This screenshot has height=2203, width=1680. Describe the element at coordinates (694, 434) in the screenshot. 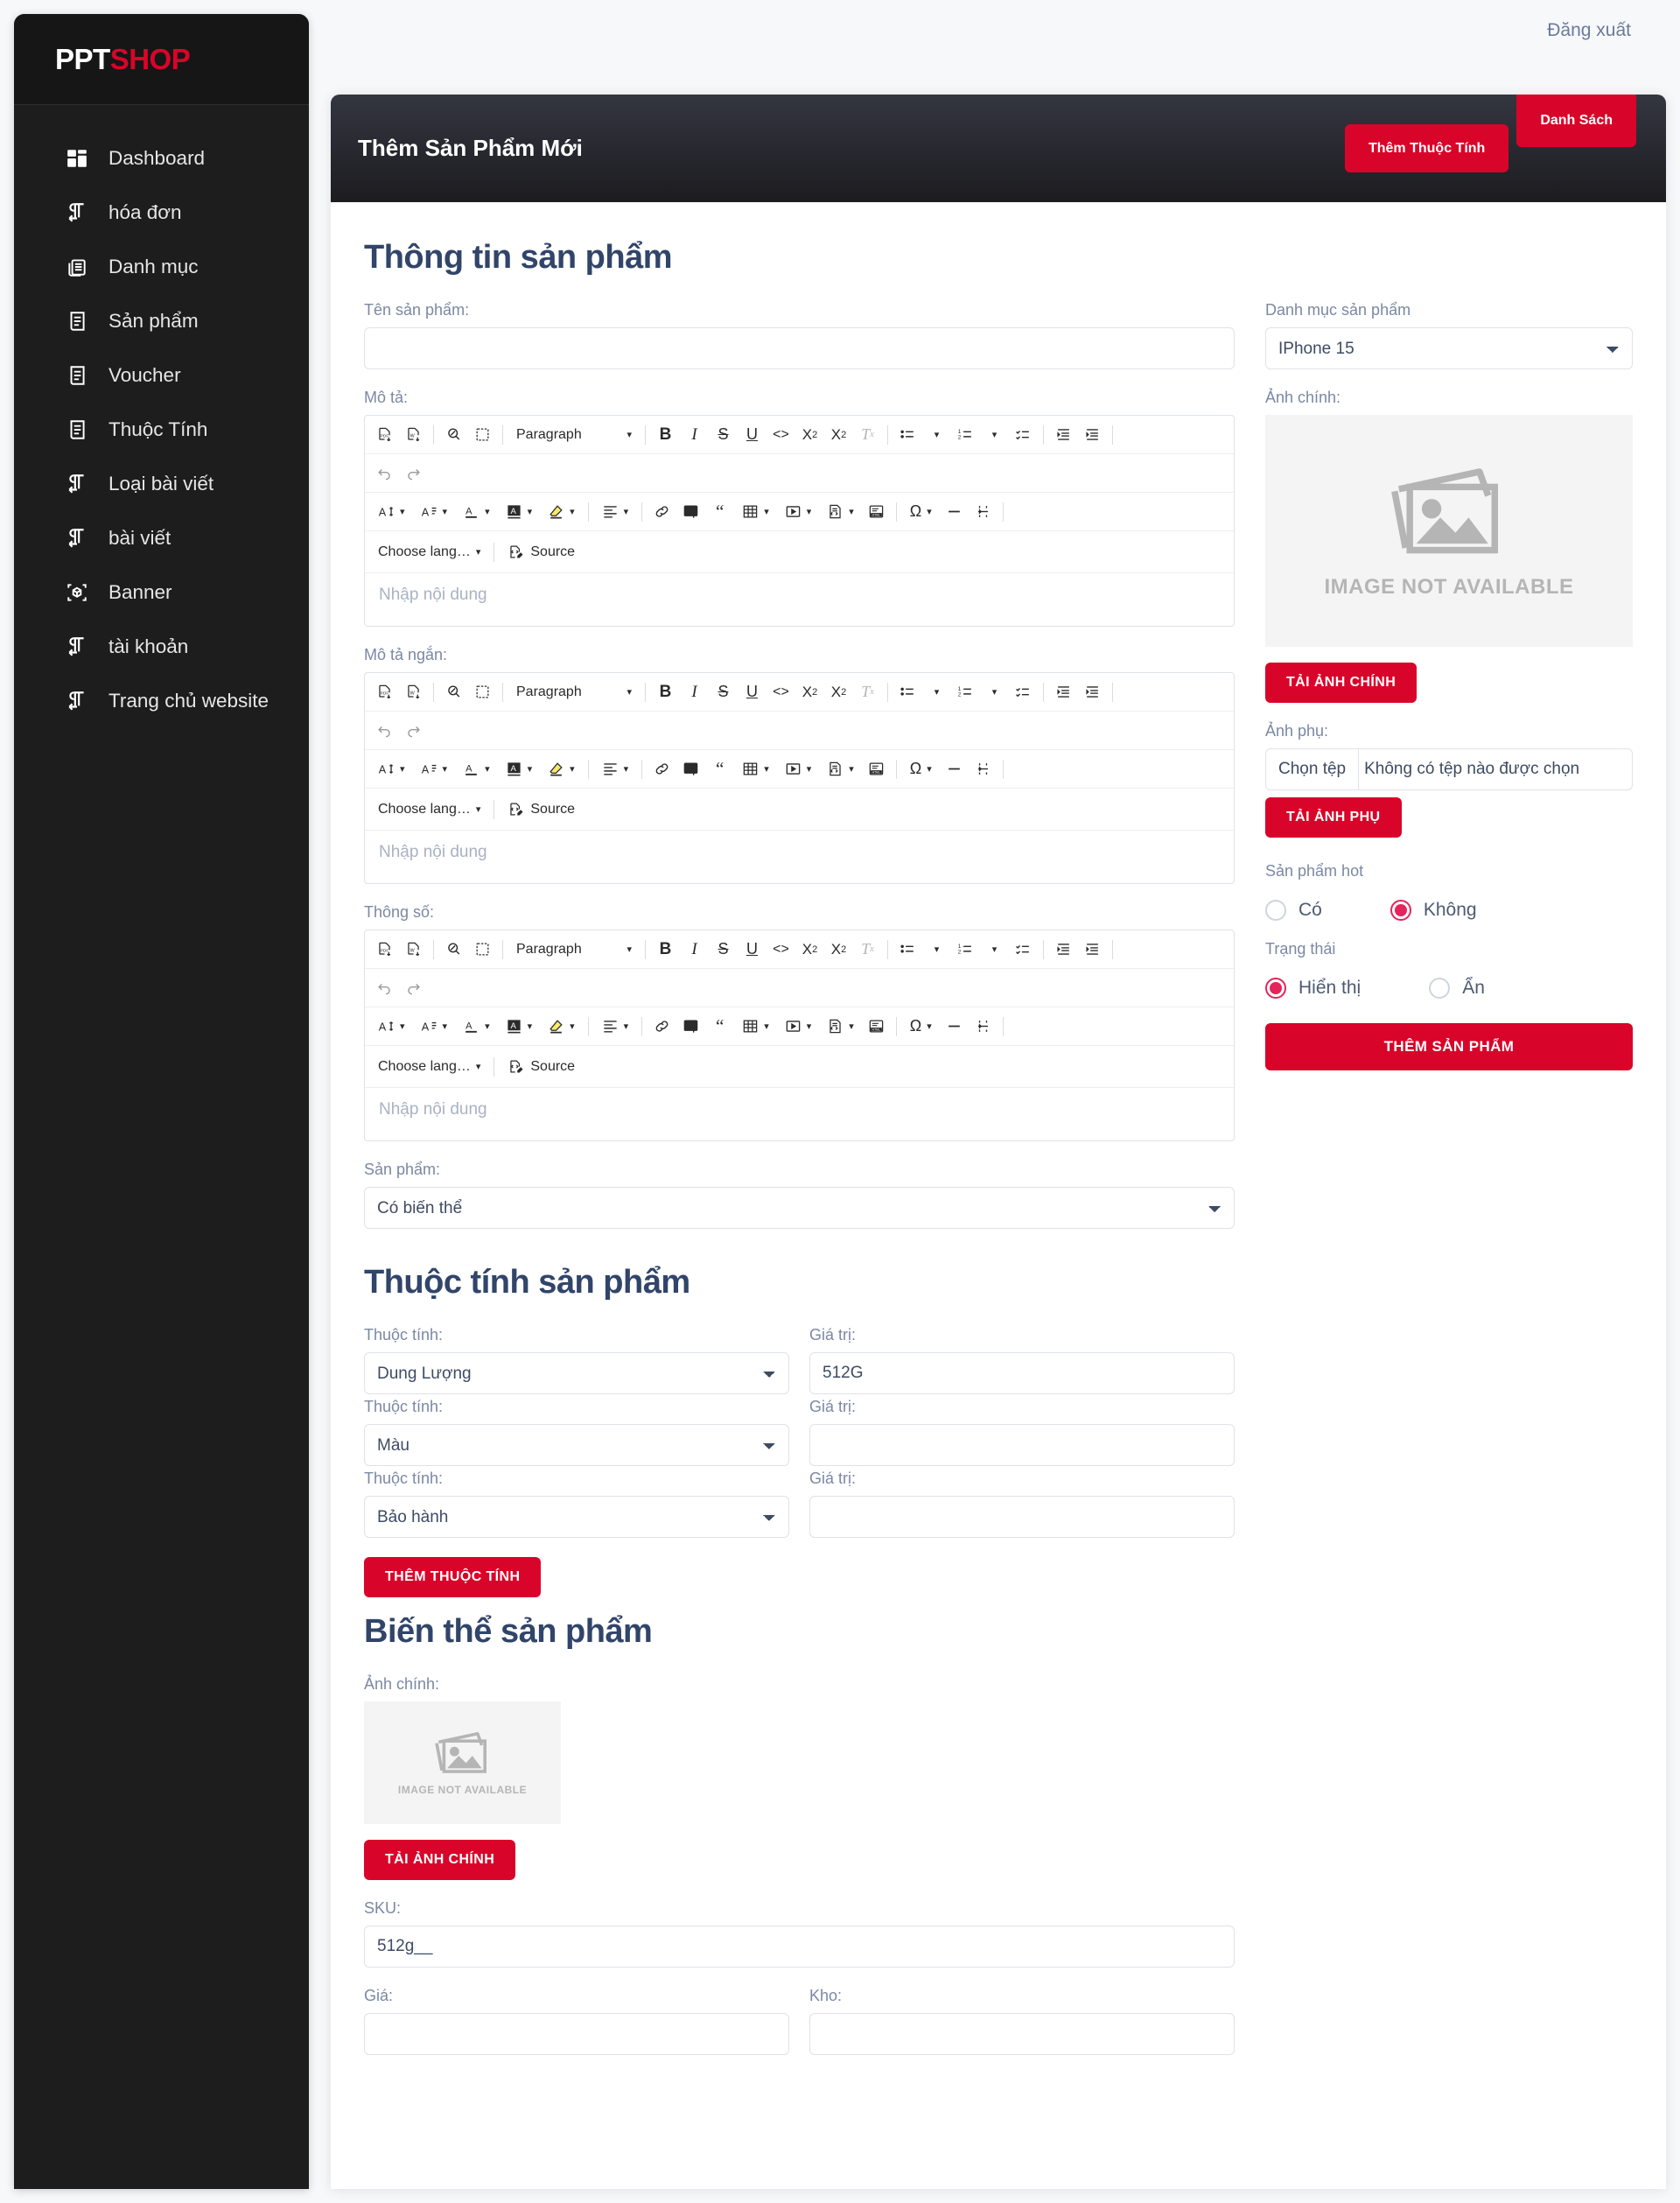

I see `italic-icon: I` at that location.